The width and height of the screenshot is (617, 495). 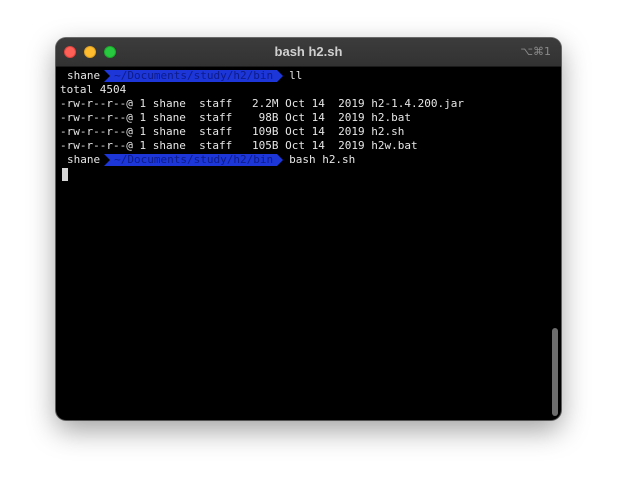 What do you see at coordinates (65, 174) in the screenshot?
I see `text-cursor` at bounding box center [65, 174].